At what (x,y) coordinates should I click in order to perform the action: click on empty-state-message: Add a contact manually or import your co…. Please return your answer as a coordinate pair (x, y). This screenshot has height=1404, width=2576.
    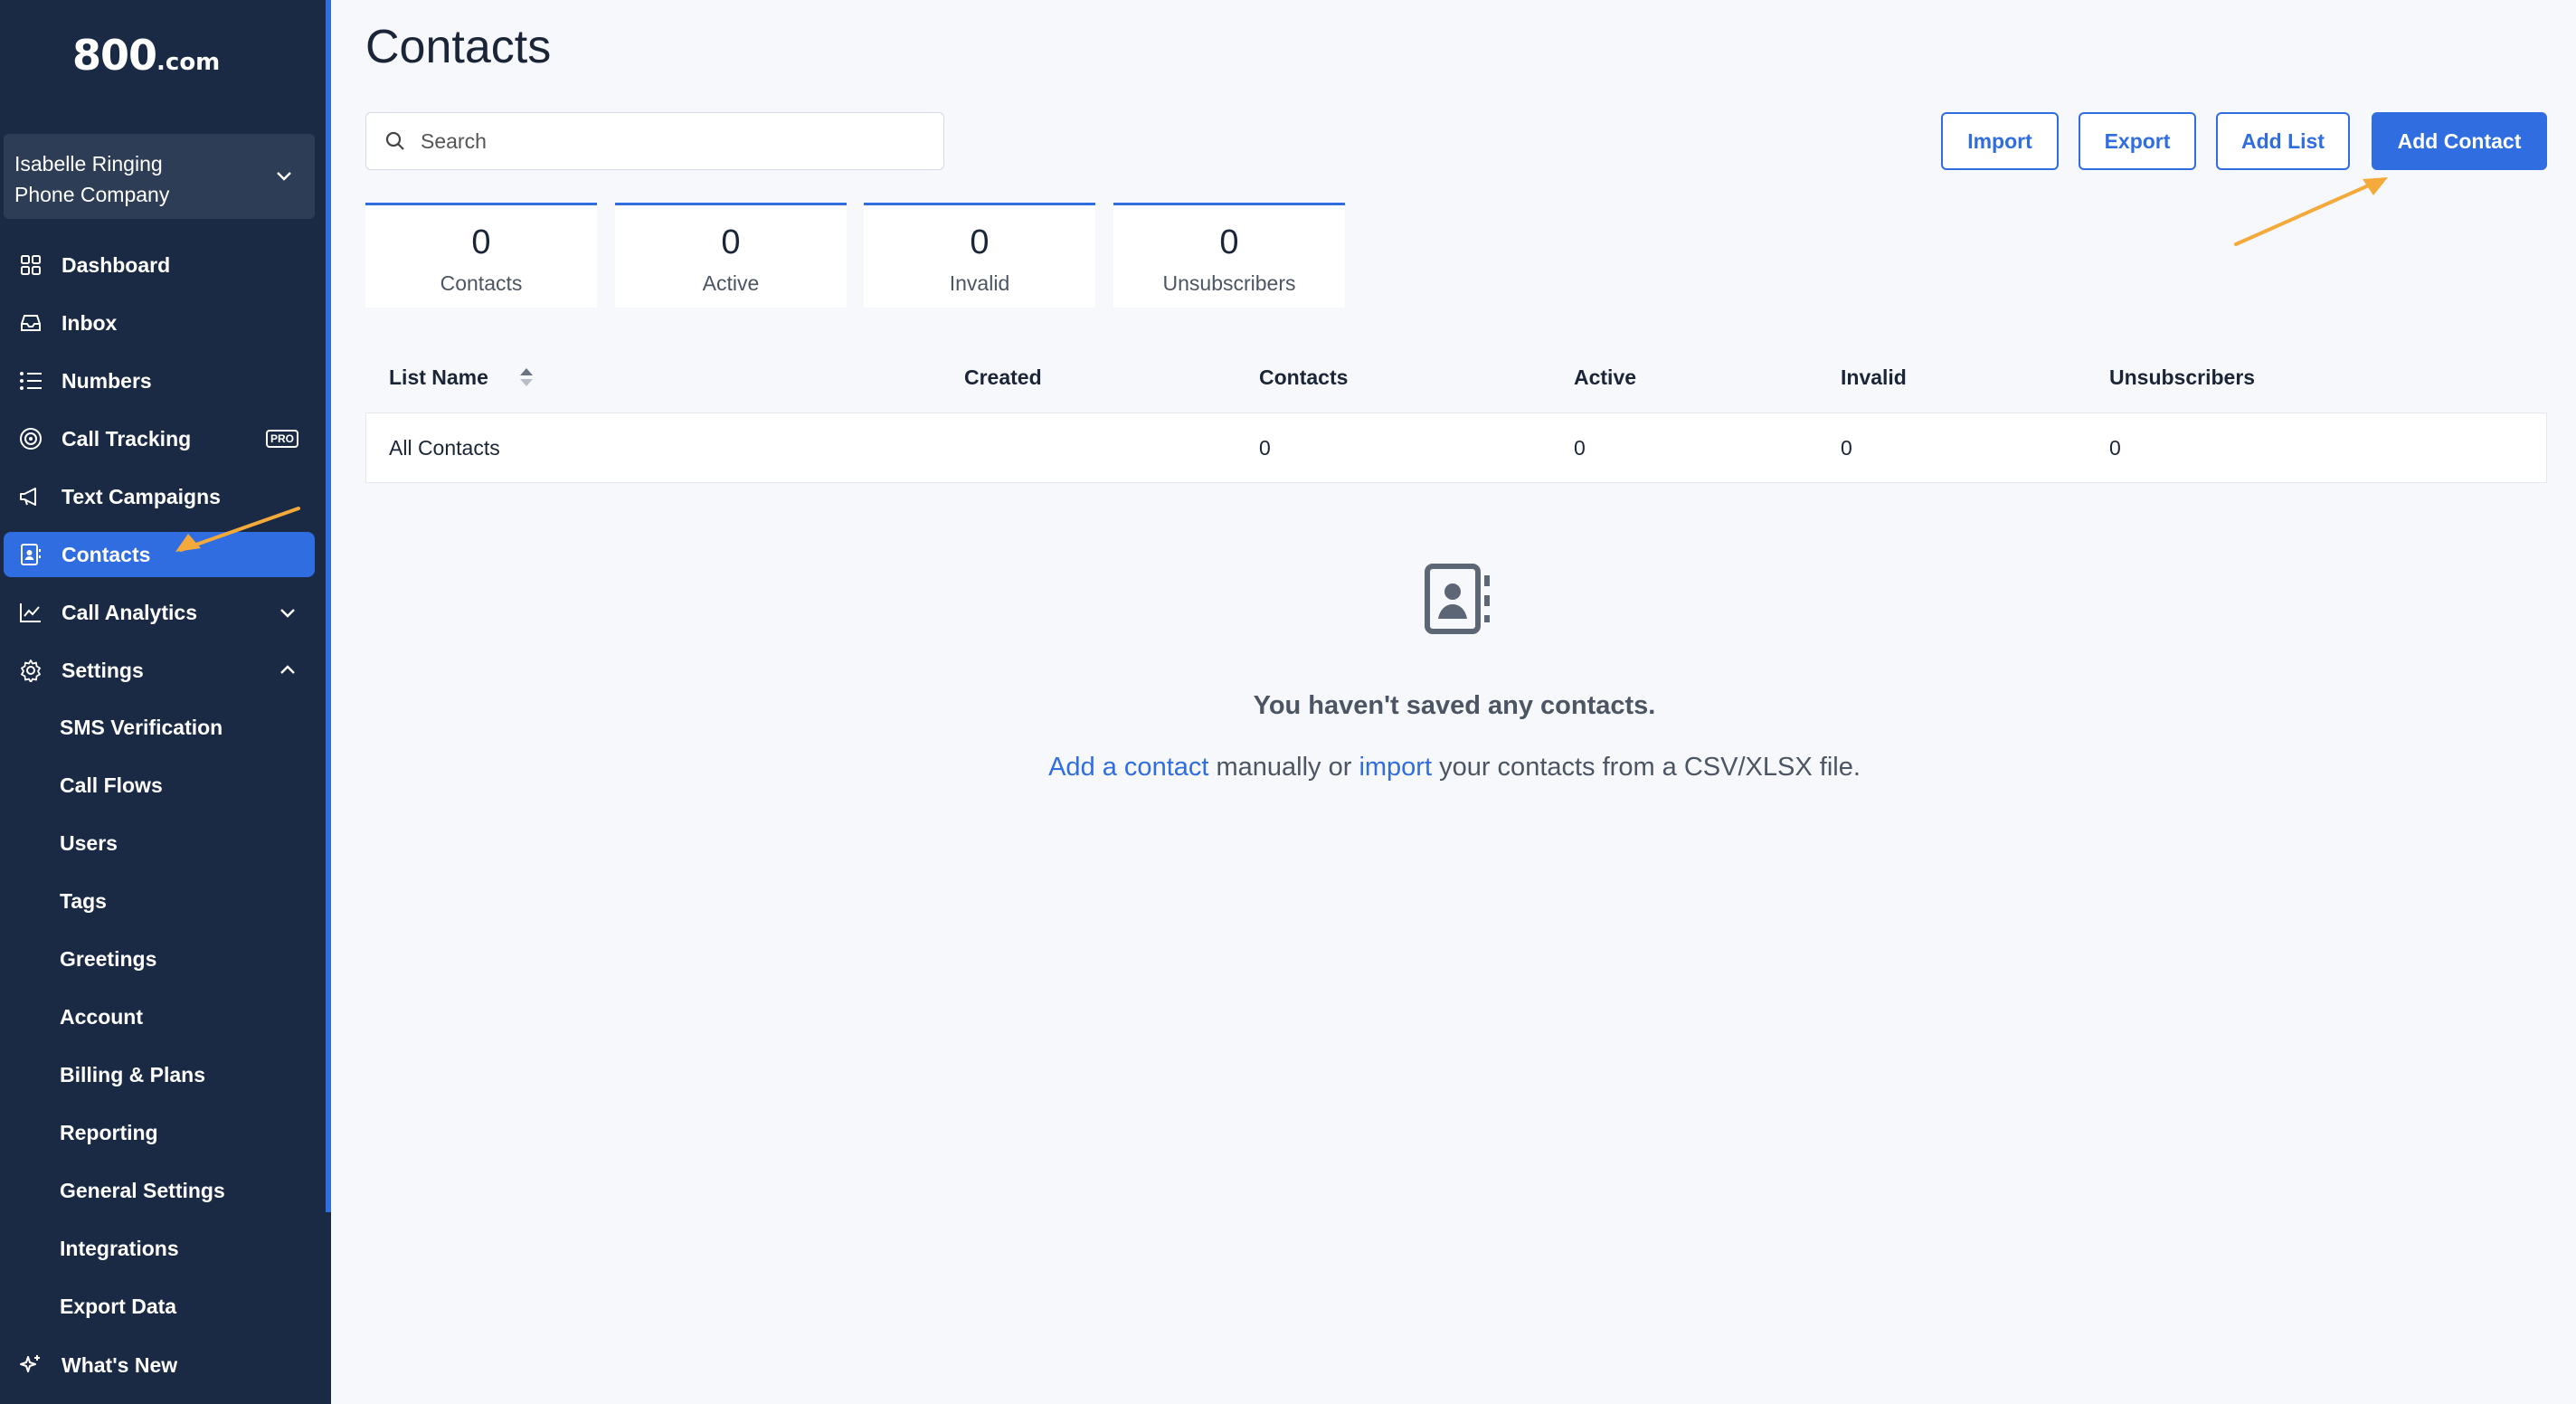
    Looking at the image, I should click on (1288, 768).